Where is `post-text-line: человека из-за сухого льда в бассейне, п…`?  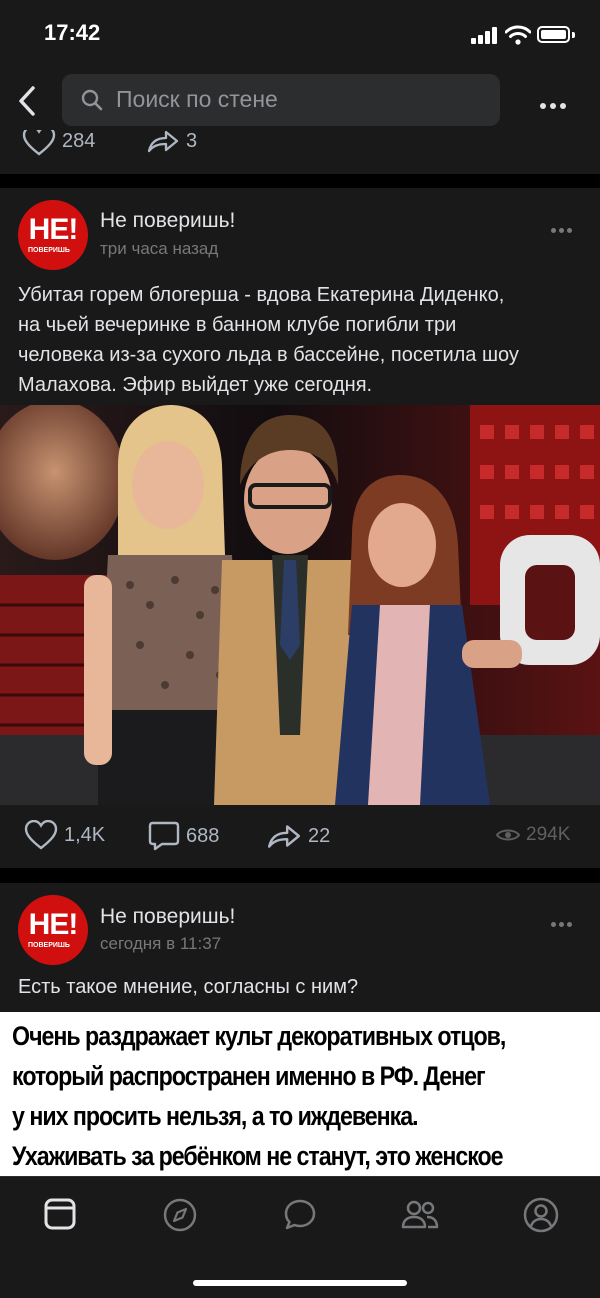 post-text-line: человека из-за сухого льда в бассейне, п… is located at coordinates (268, 355).